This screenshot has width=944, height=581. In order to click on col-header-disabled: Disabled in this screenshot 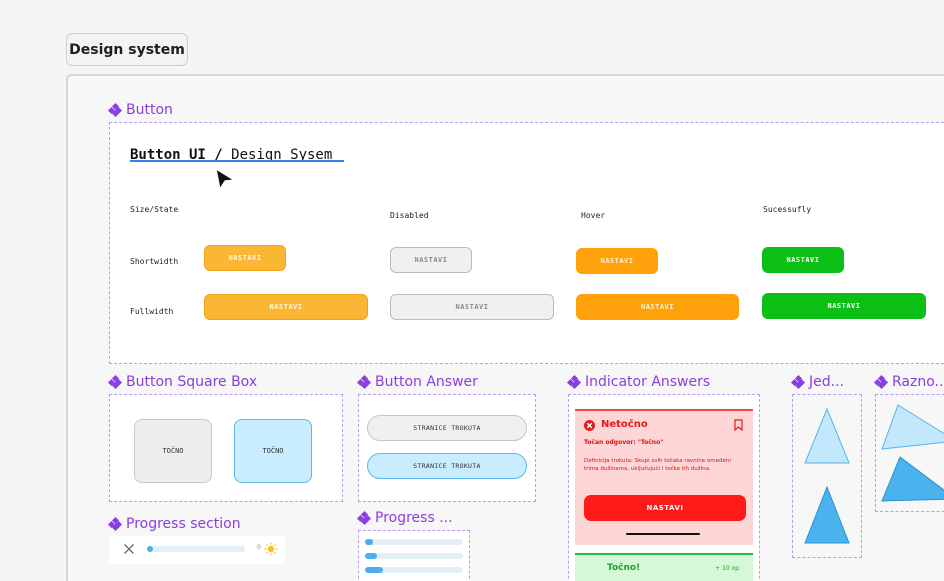, I will do `click(409, 215)`.